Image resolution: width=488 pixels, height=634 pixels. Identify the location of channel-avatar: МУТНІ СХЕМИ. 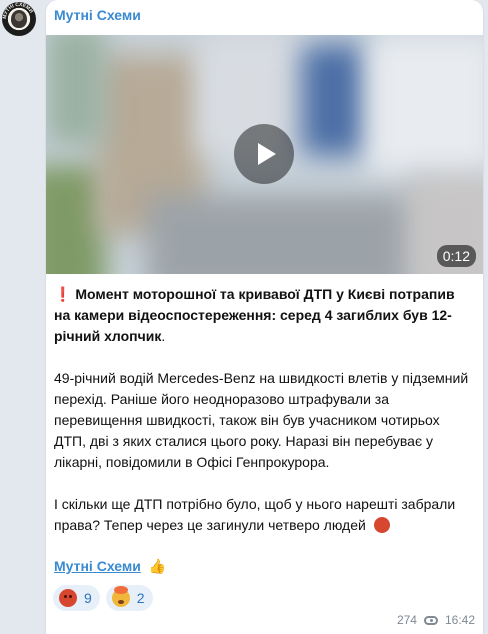
(19, 19).